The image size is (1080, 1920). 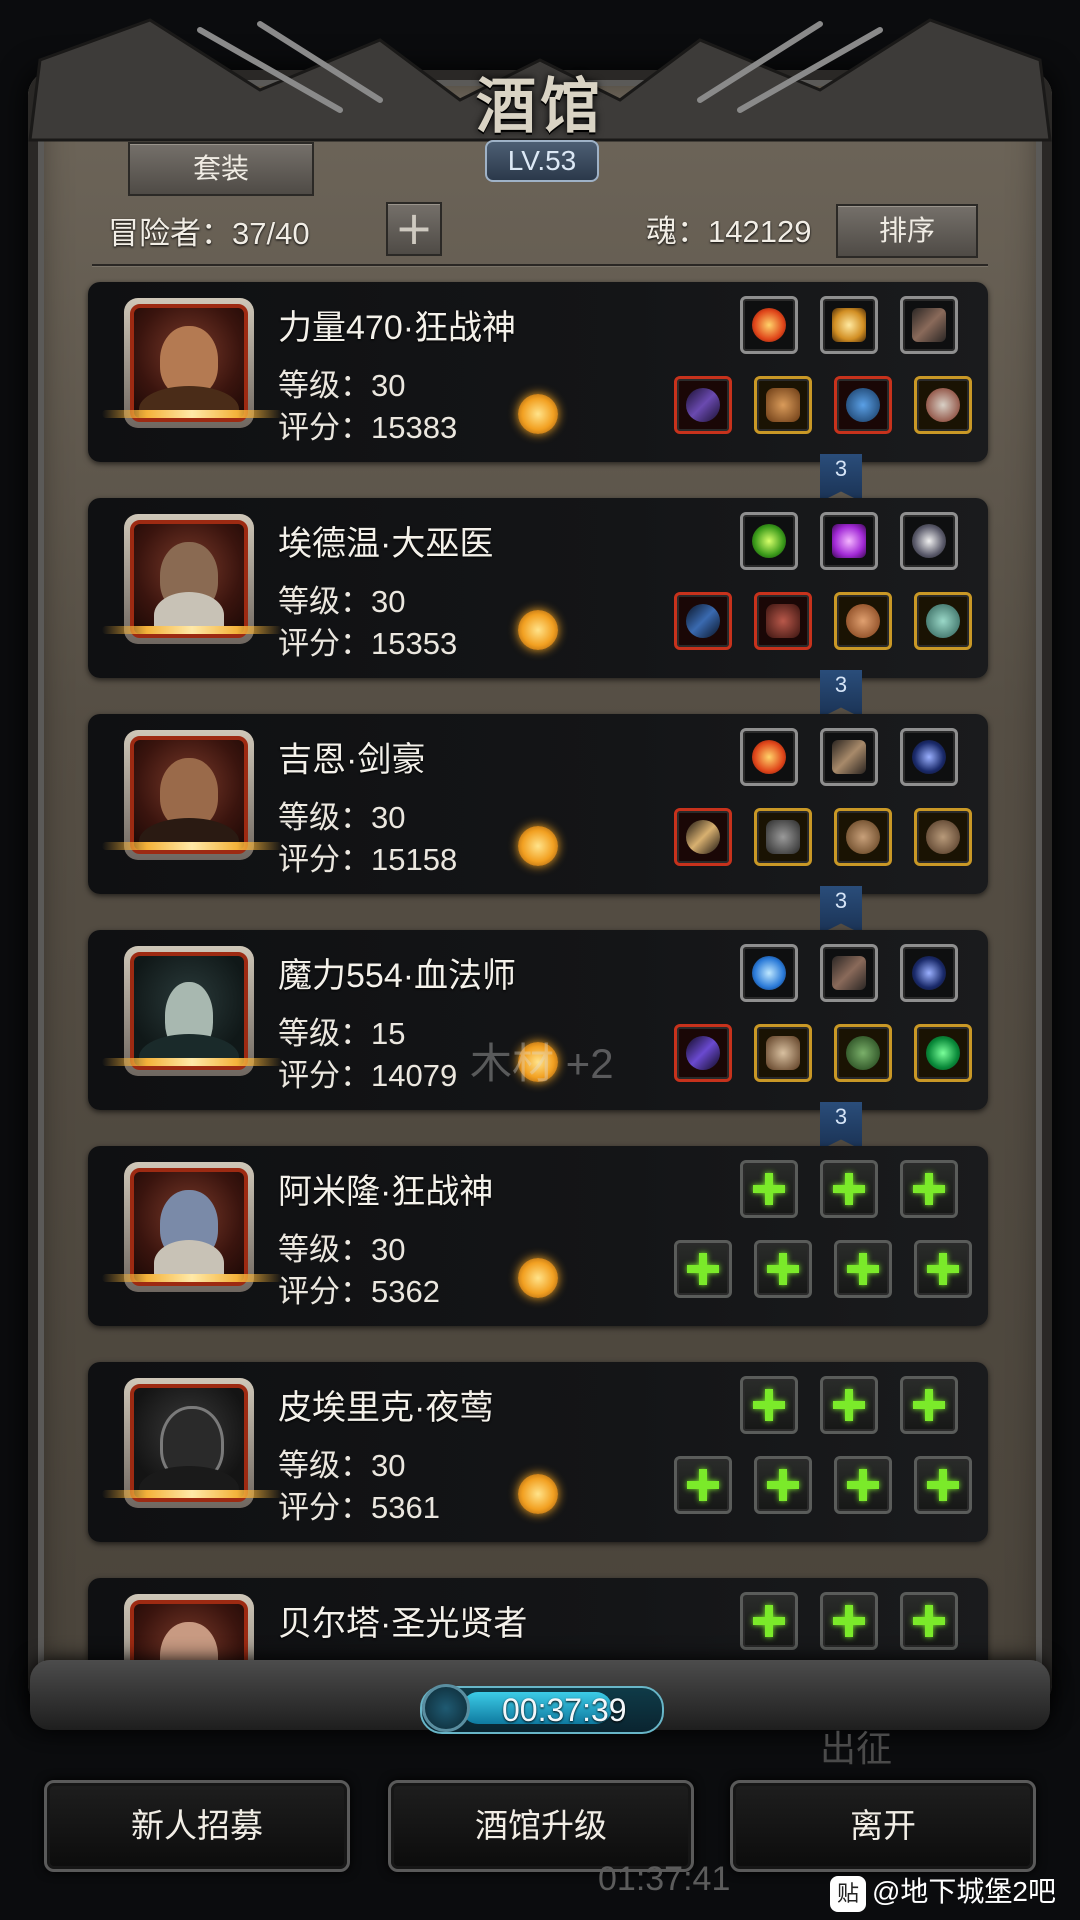 I want to click on hero-row: 吉恩·剑豪 等级：30 评分：15158, so click(x=538, y=804).